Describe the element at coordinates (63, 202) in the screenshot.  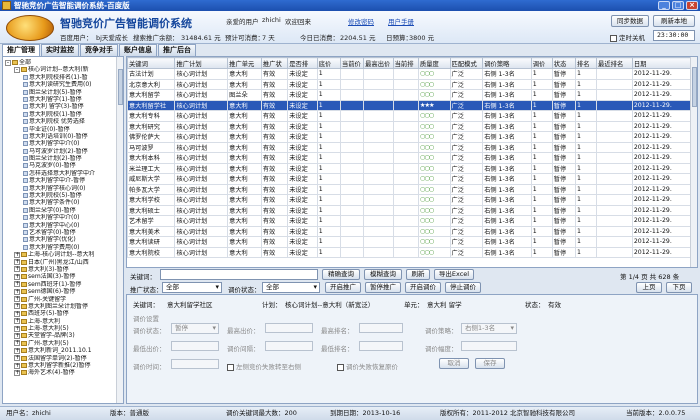
I see `tree-node: 意大利留学条件(0)` at that location.